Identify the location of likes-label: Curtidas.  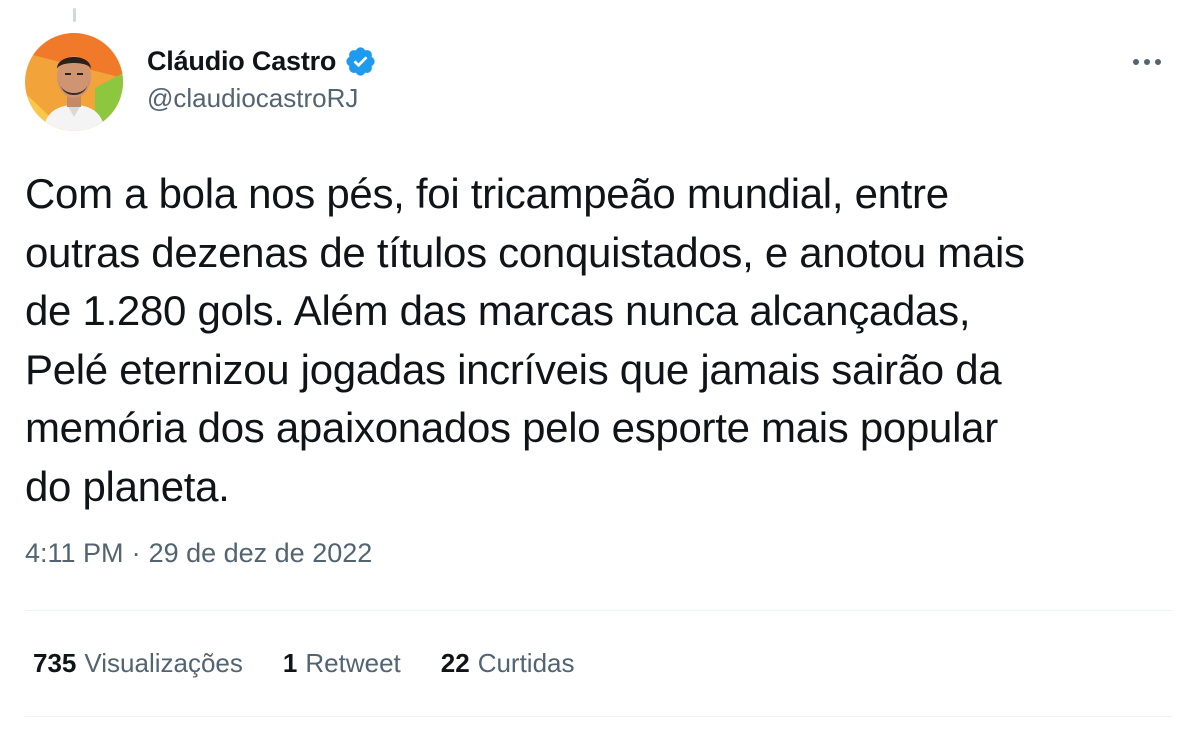
(526, 663).